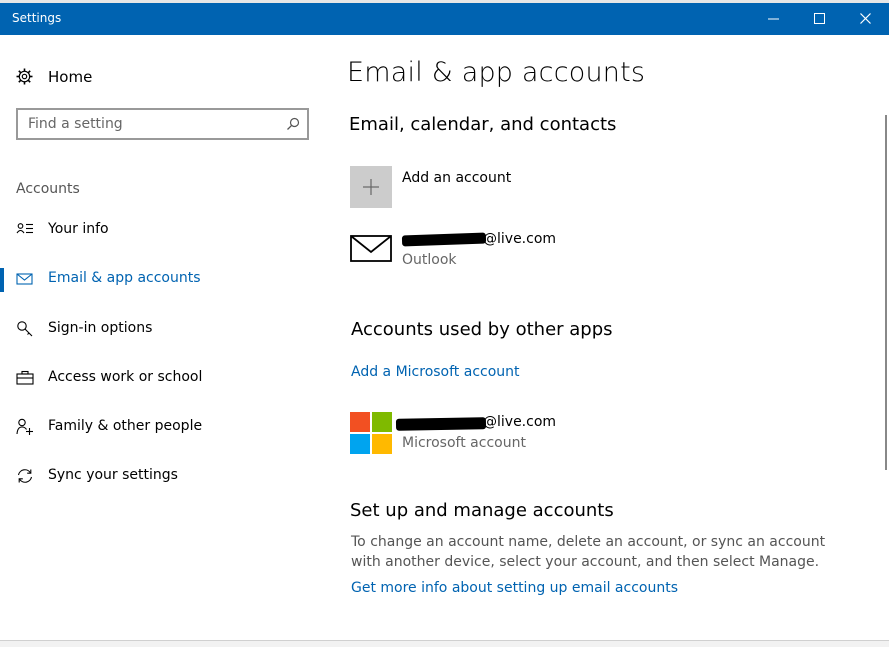 The height and width of the screenshot is (647, 889). Describe the element at coordinates (590, 251) in the screenshot. I see `account-item-outlook: @live.com Outlook` at that location.